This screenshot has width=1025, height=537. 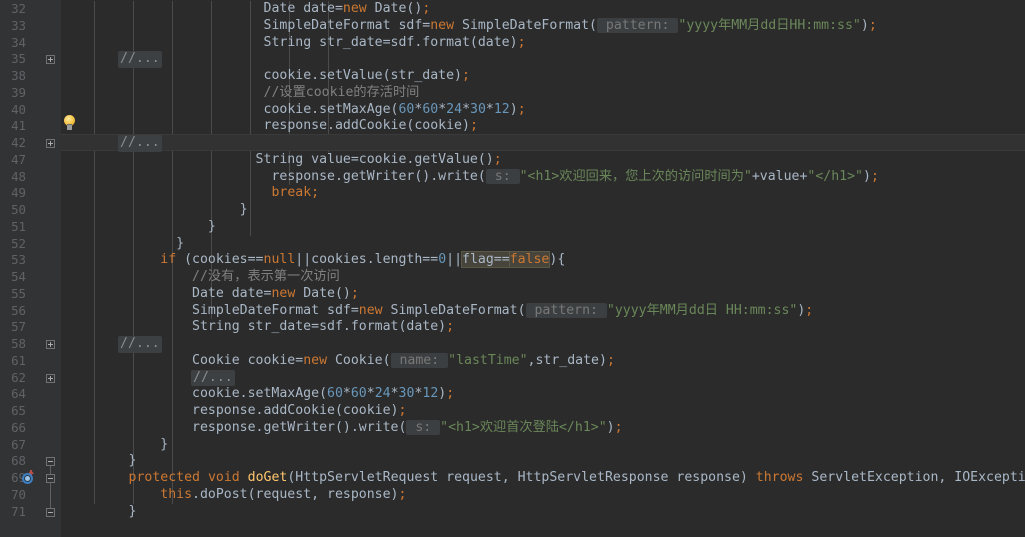 I want to click on line-number: 55, so click(x=13, y=294).